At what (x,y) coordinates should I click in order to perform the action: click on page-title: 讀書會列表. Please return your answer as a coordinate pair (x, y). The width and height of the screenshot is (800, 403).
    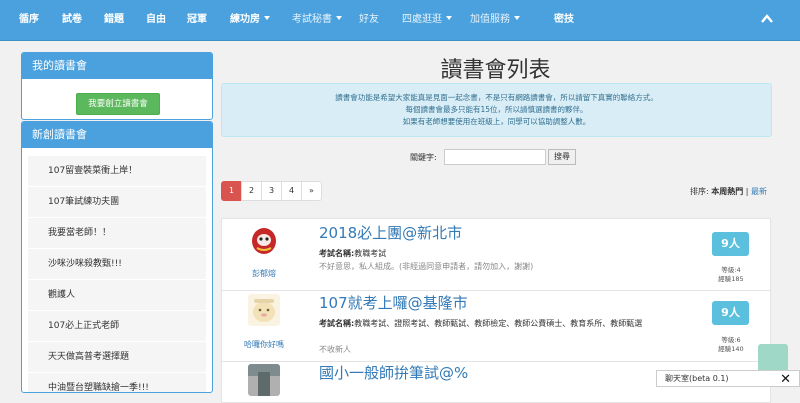
    Looking at the image, I should click on (495, 70).